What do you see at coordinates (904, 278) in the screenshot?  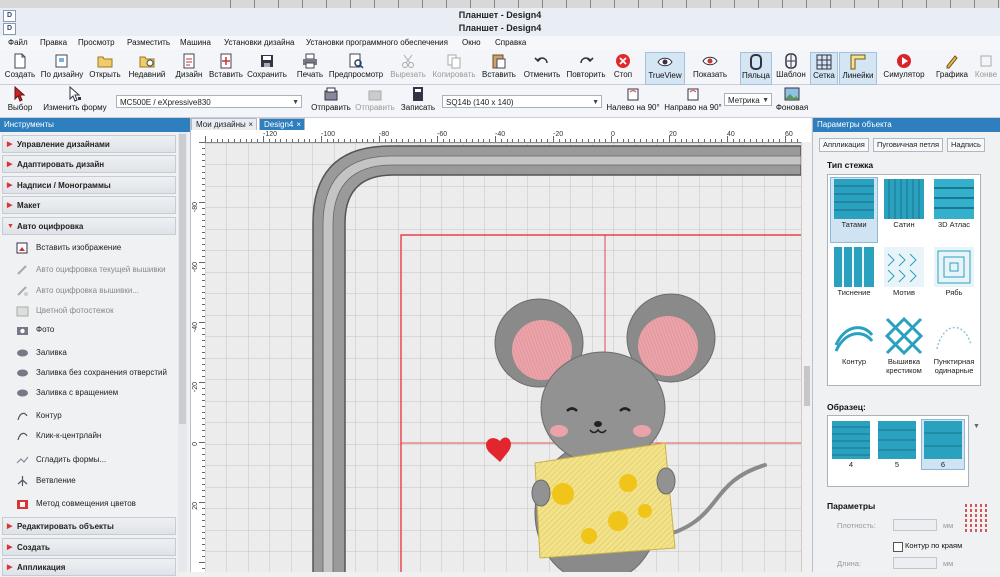 I see `stitch-motif: Мотив` at bounding box center [904, 278].